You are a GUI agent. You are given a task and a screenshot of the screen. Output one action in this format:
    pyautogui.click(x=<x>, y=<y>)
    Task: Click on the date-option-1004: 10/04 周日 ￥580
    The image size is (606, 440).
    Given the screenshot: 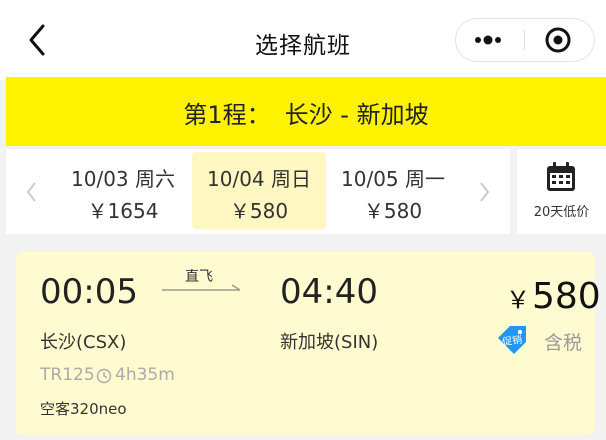 What is the action you would take?
    pyautogui.click(x=259, y=190)
    